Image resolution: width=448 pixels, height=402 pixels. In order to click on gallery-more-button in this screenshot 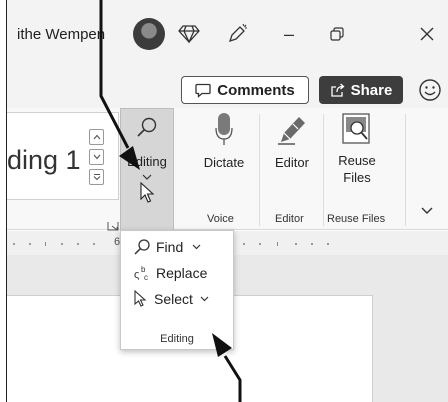, I will do `click(96, 177)`.